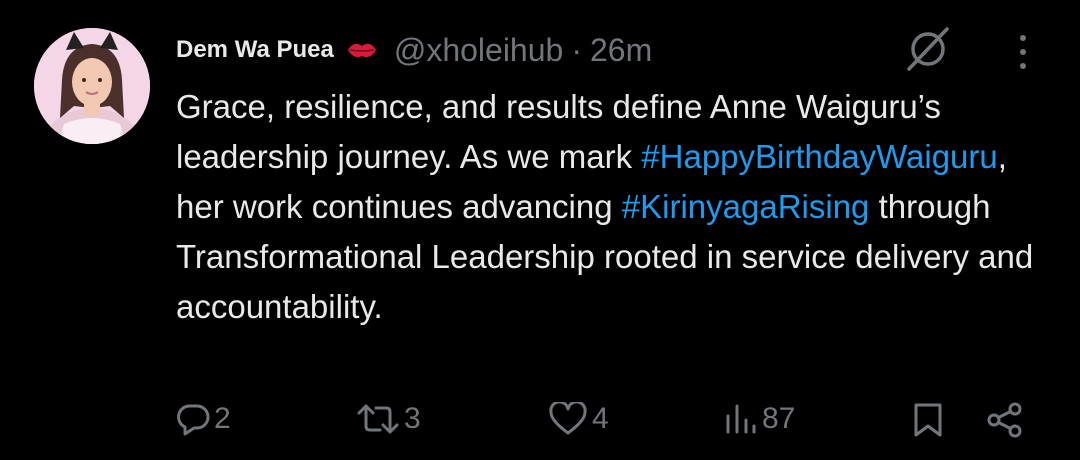 The image size is (1080, 460). I want to click on post-time: 26m, so click(621, 50).